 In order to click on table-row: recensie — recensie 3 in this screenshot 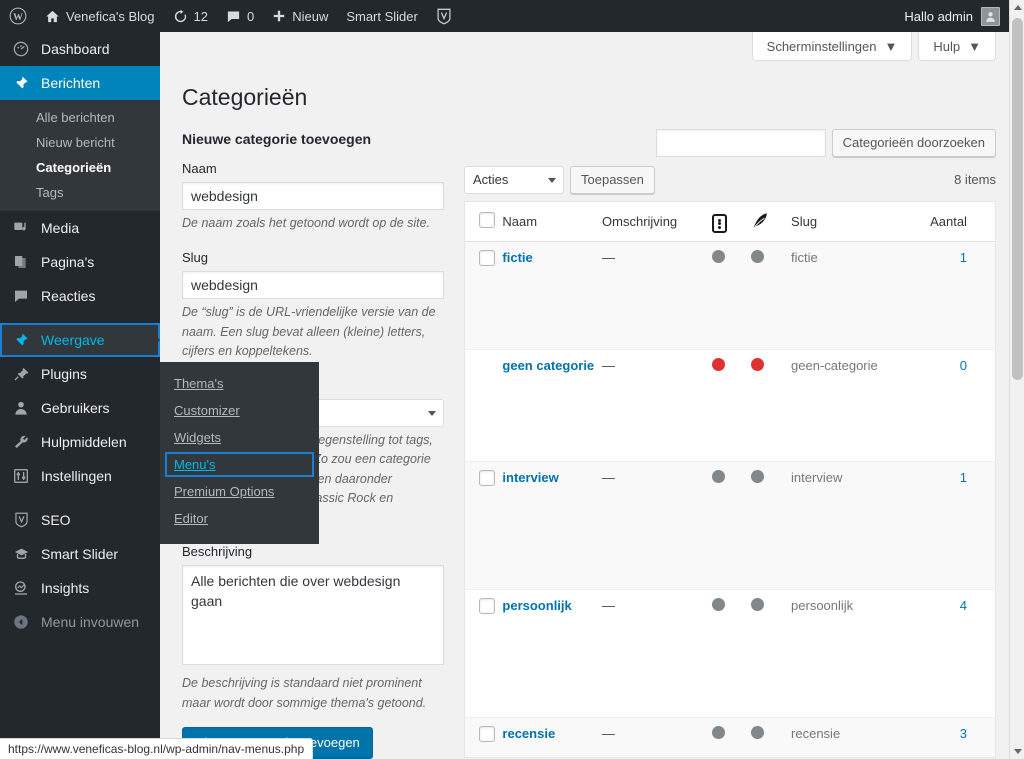, I will do `click(730, 737)`.